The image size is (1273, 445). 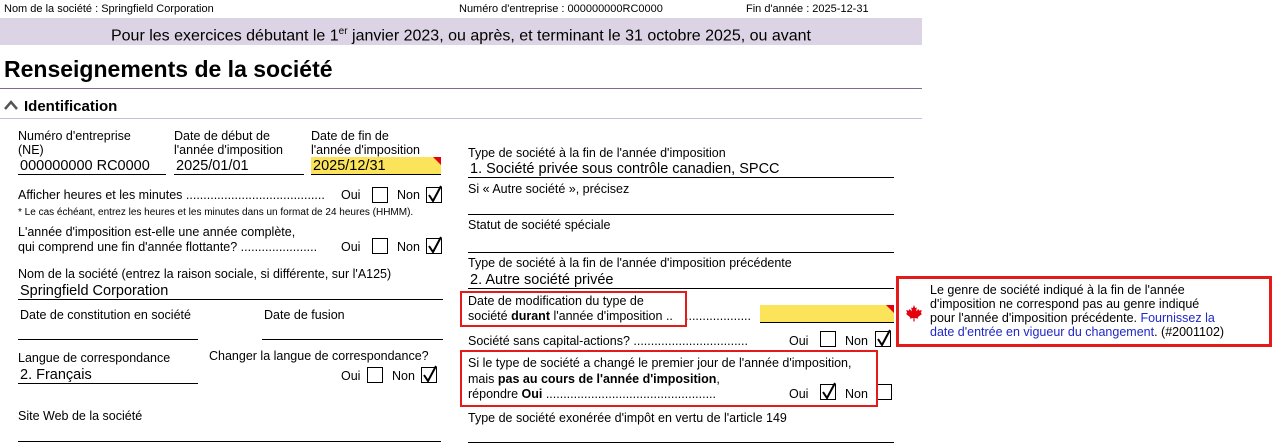 What do you see at coordinates (351, 247) in the screenshot?
I see `full-year-oui-label: Oui` at bounding box center [351, 247].